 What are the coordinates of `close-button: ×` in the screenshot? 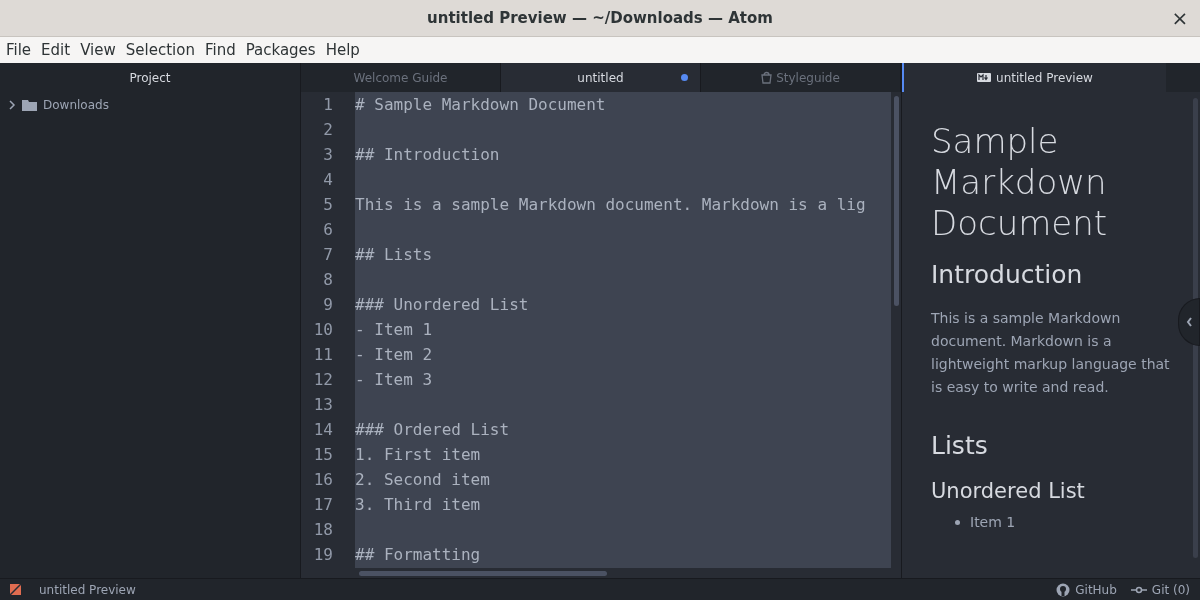 It's located at (1180, 18).